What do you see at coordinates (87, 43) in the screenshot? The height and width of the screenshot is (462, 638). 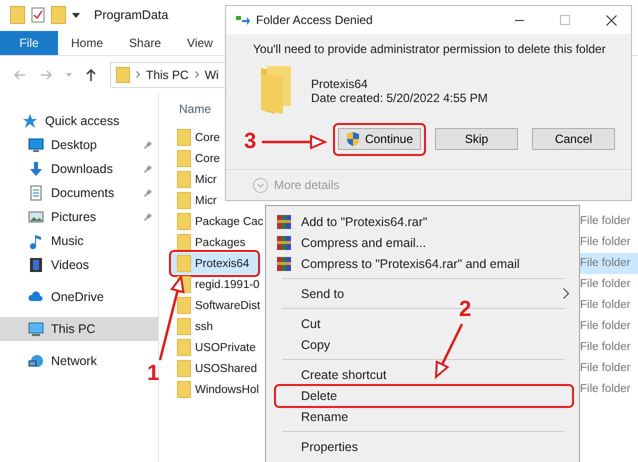 I see `ribbon-tab: Home` at bounding box center [87, 43].